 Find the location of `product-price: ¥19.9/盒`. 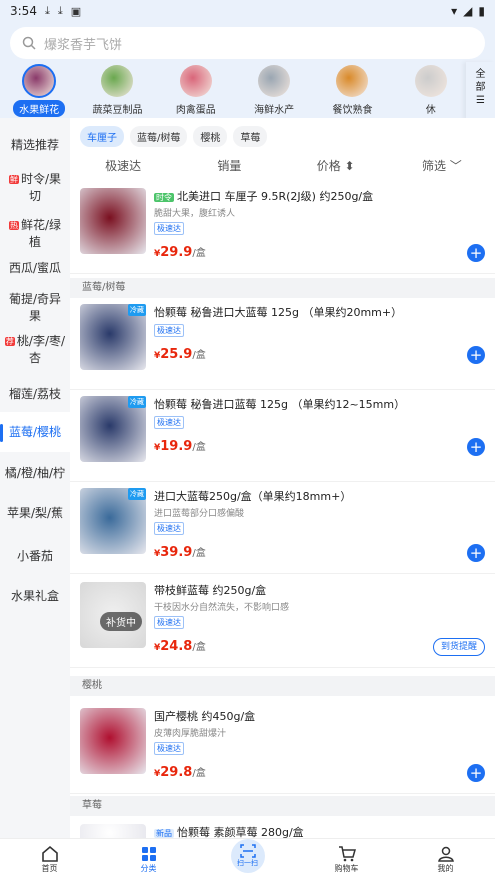

product-price: ¥19.9/盒 is located at coordinates (180, 446).